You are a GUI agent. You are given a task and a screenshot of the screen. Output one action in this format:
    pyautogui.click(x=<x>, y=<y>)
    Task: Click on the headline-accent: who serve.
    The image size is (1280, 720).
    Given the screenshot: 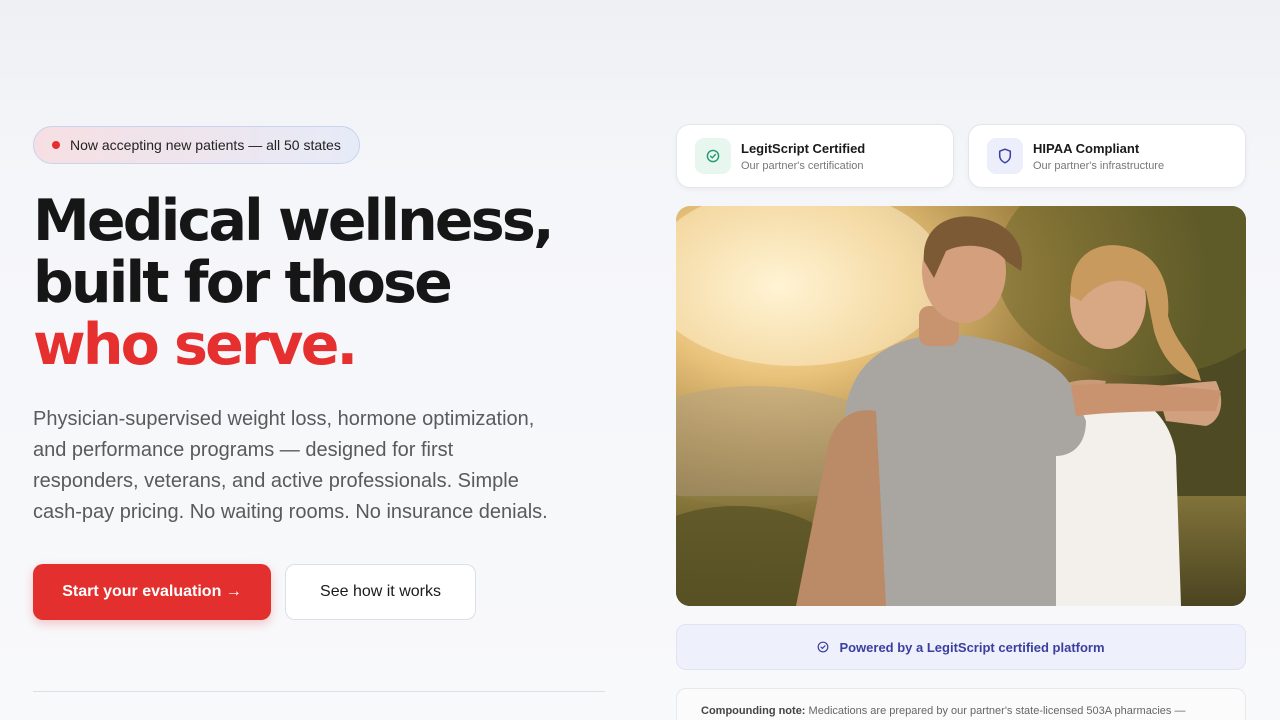 What is the action you would take?
    pyautogui.click(x=195, y=345)
    